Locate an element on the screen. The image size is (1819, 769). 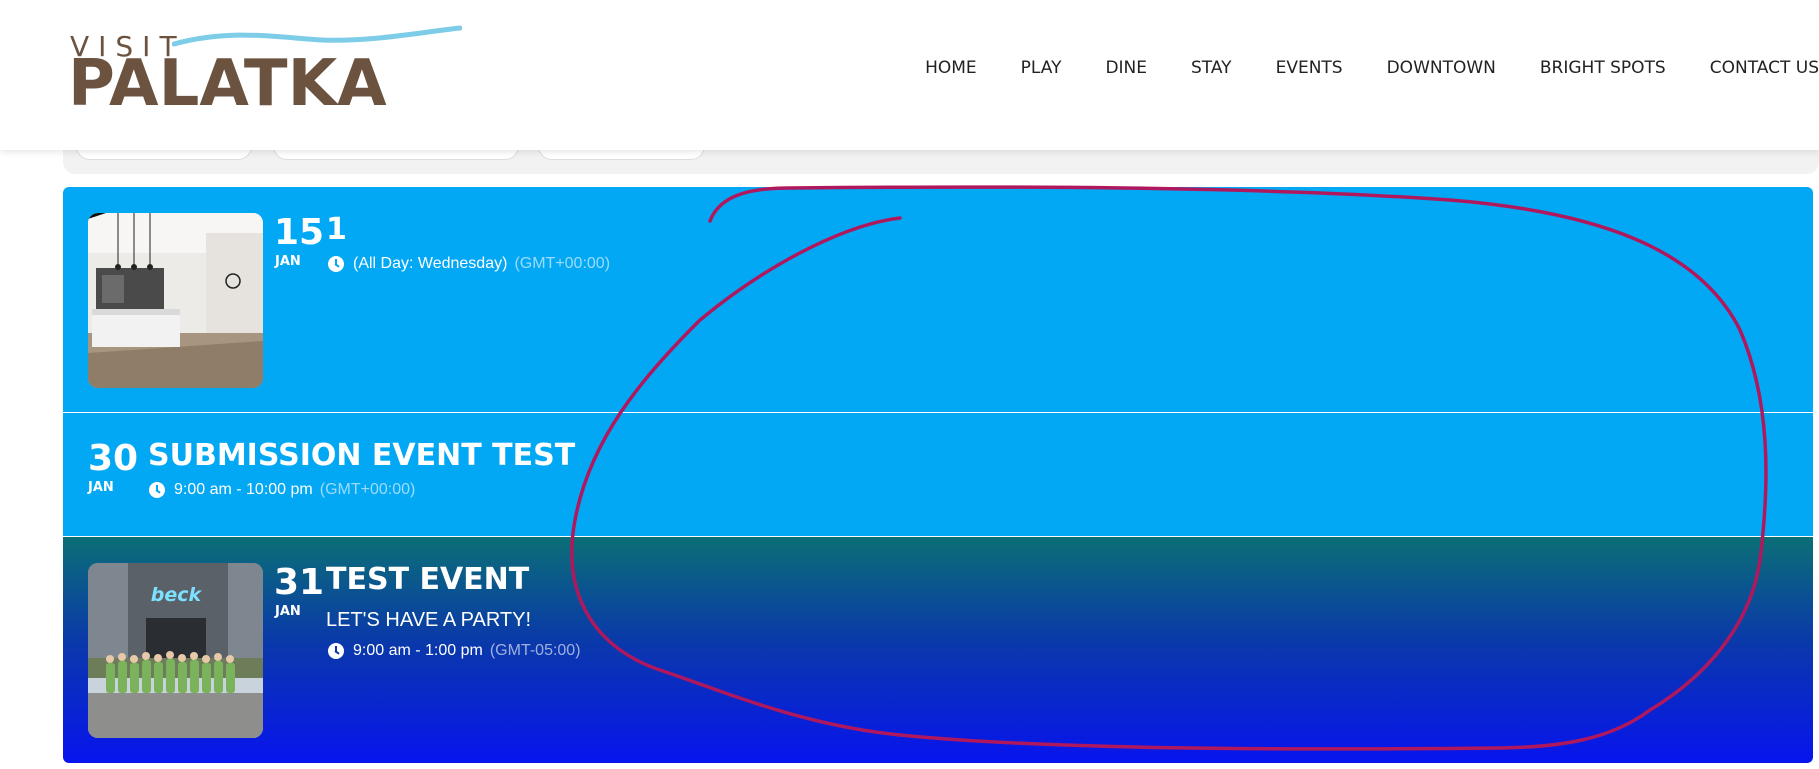
event-time: 9:00 am - 1:00 pm is located at coordinates (418, 650).